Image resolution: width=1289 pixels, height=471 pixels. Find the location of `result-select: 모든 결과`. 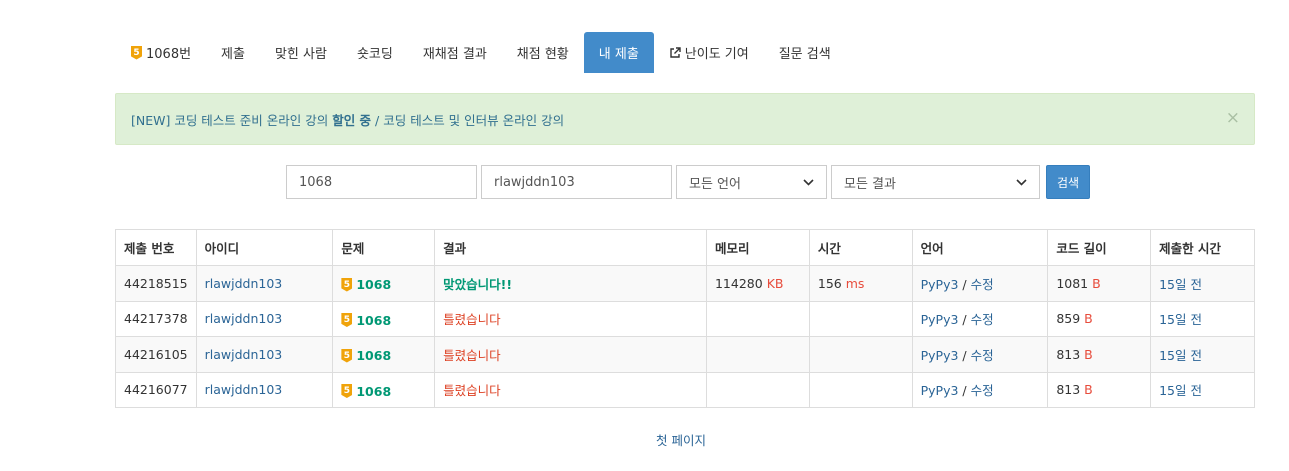

result-select: 모든 결과 is located at coordinates (935, 182).